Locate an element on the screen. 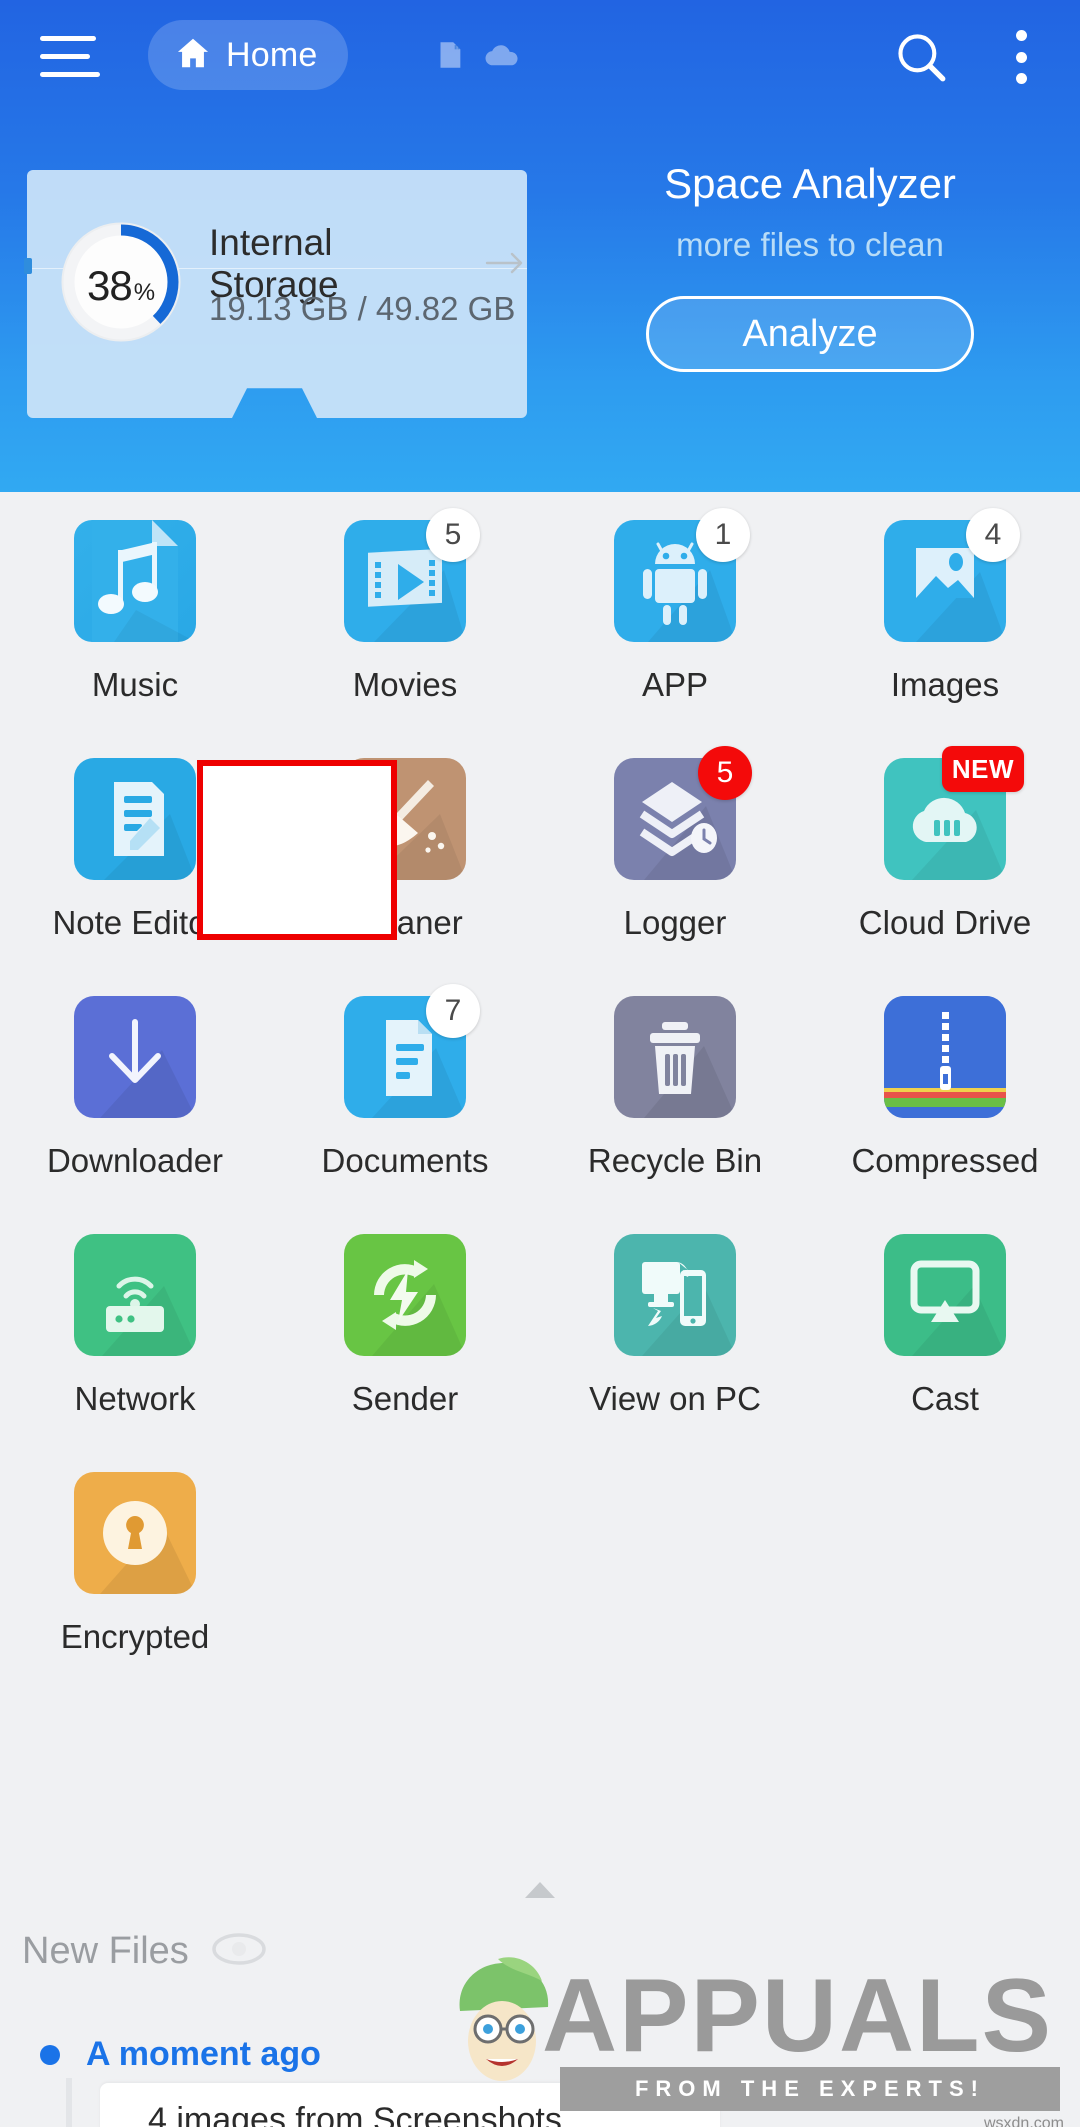 The width and height of the screenshot is (1080, 2127). tile-badge: NEW is located at coordinates (982, 769).